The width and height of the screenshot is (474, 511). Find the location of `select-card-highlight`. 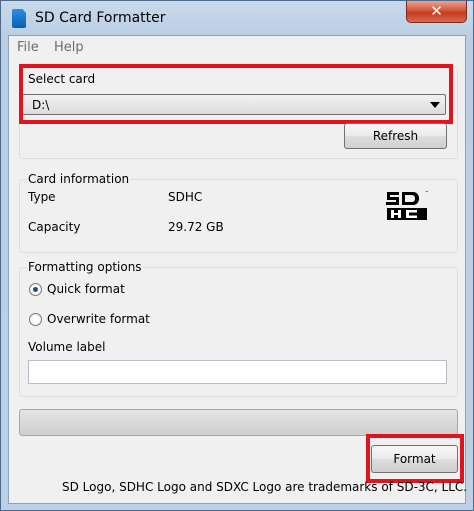

select-card-highlight is located at coordinates (236, 94).